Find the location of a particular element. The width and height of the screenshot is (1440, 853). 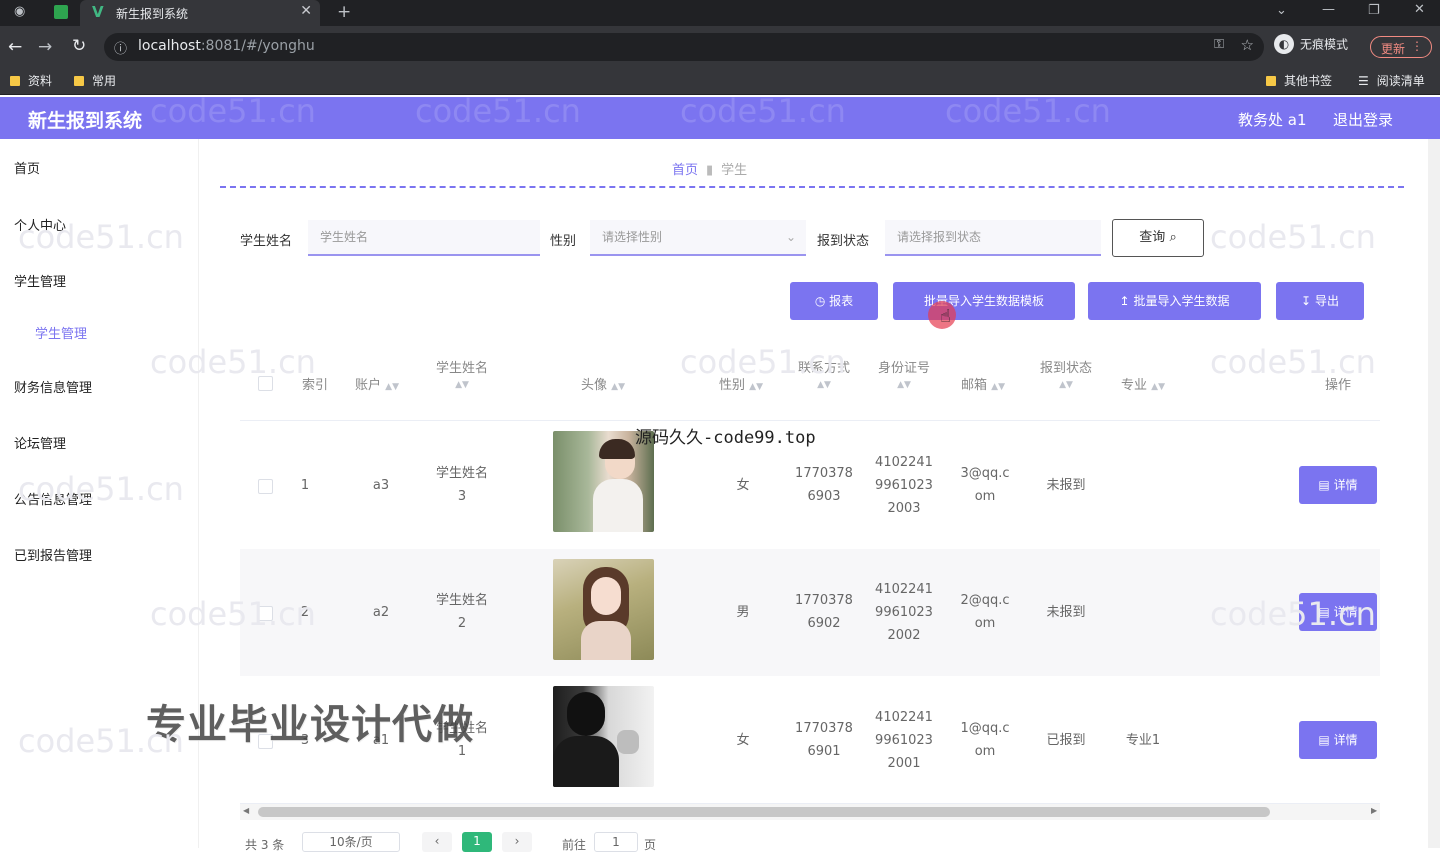

scroll-left-icon: ◀ is located at coordinates (246, 810).